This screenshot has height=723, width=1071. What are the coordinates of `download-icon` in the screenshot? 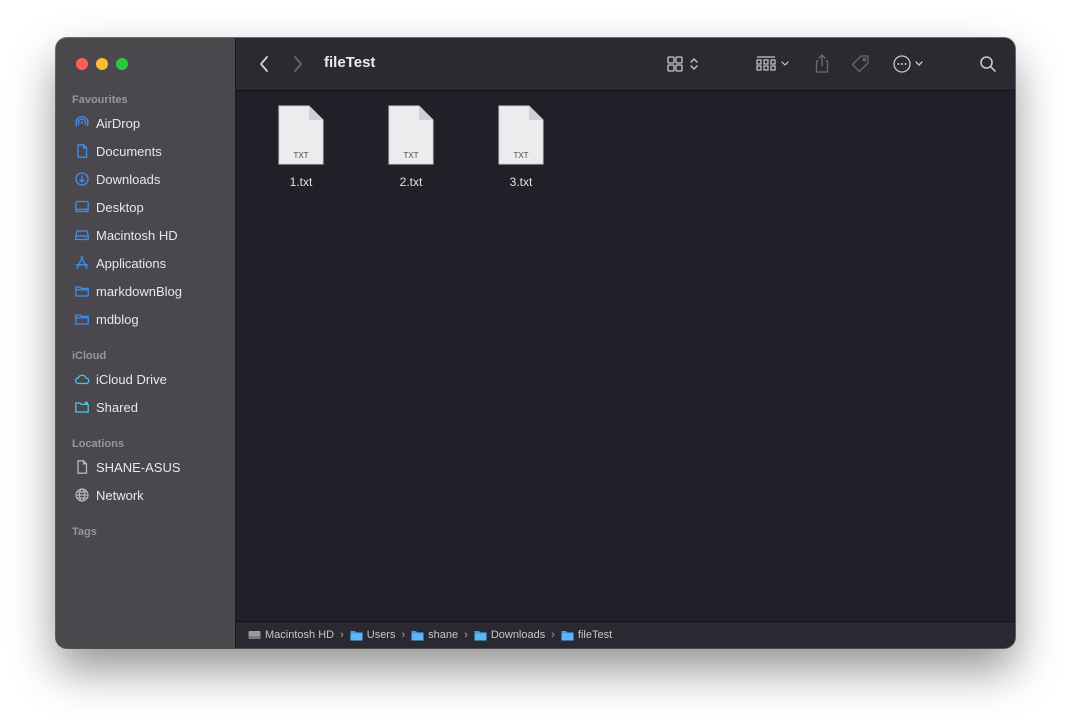 It's located at (82, 179).